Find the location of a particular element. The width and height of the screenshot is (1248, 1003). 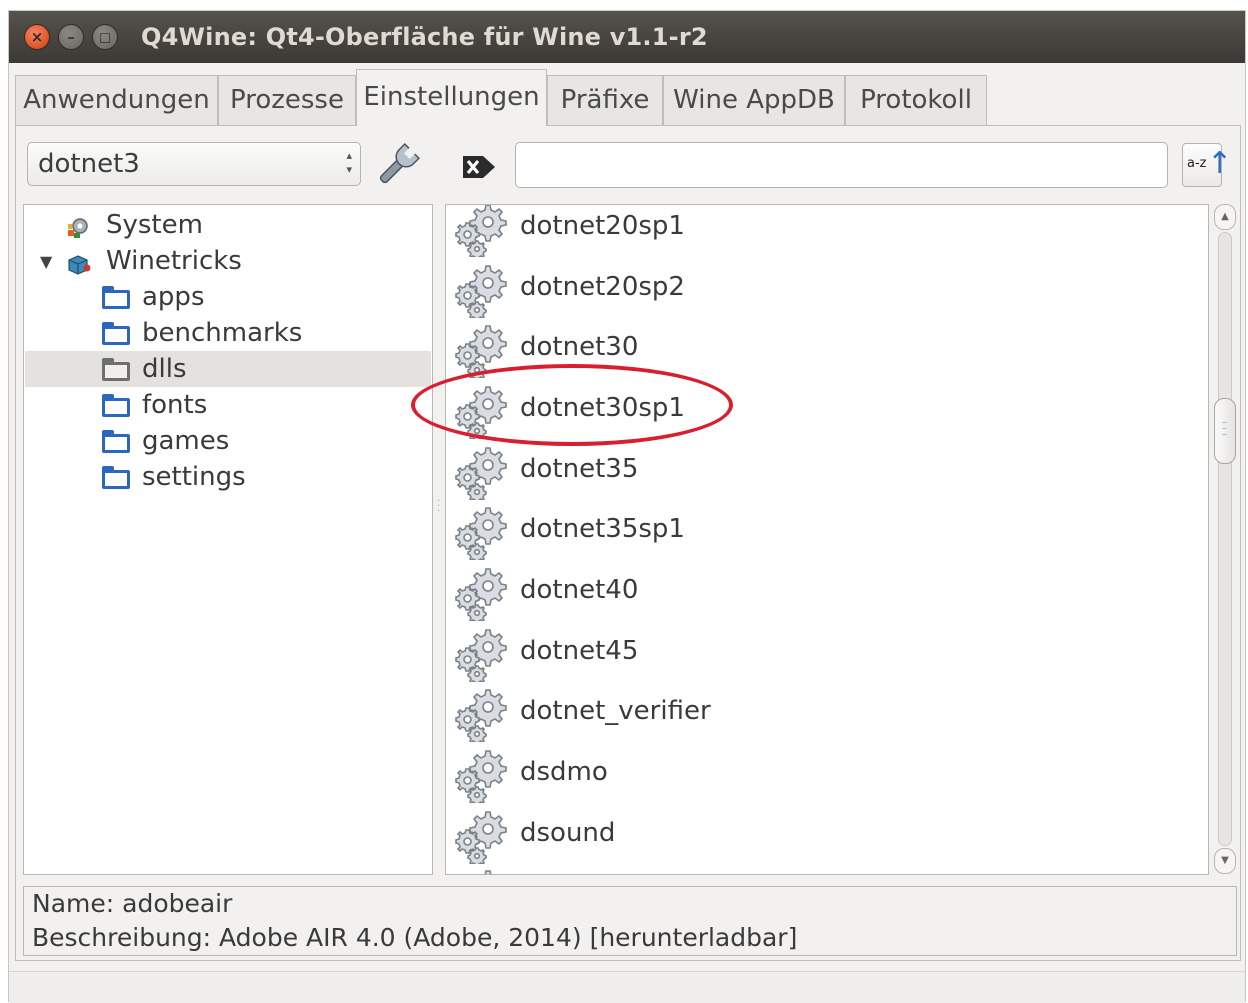

list-scrollbar: ▲ – – – ▼ is located at coordinates (1225, 539).